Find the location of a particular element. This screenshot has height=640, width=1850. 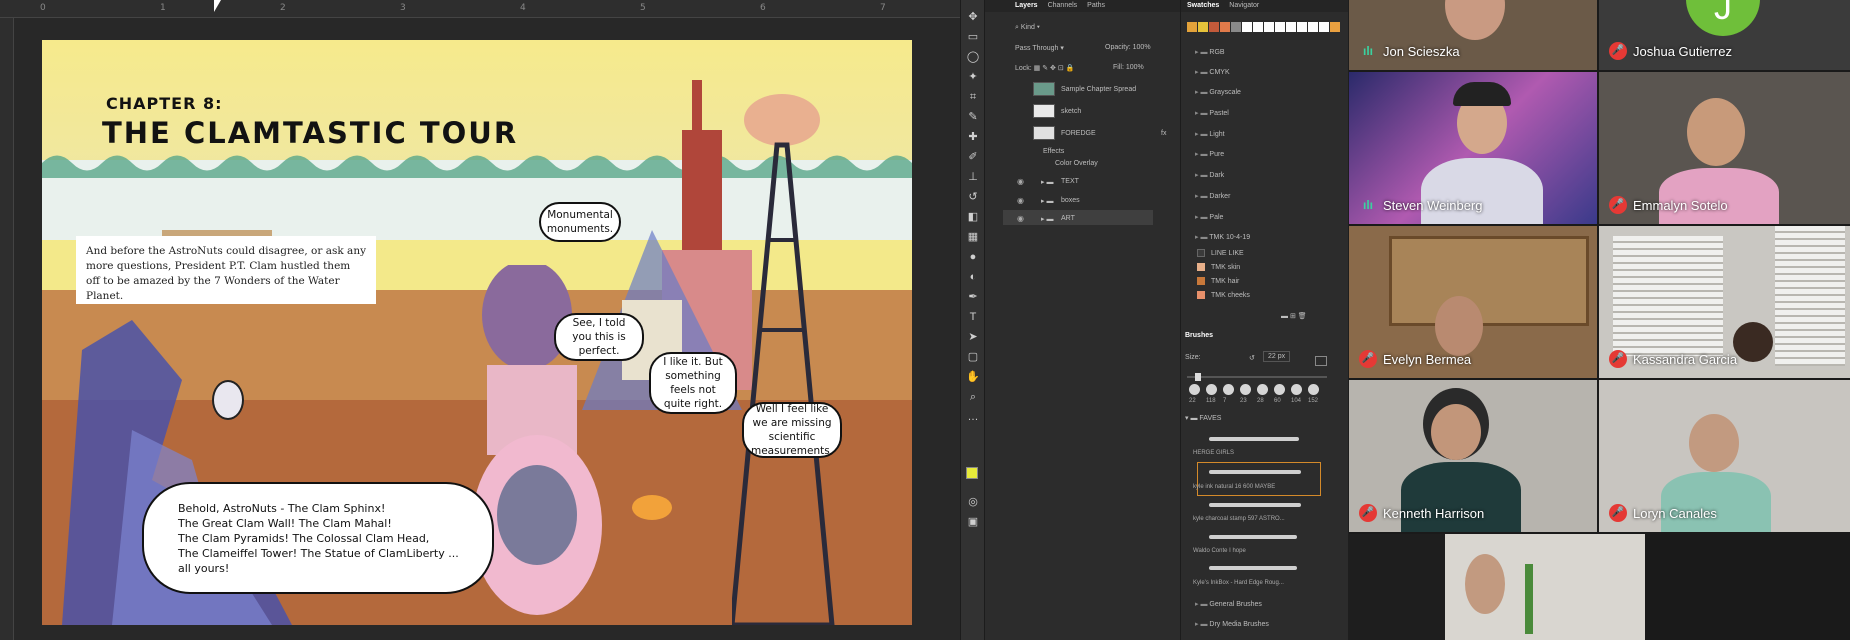

swatch-name: TMK cheeks is located at coordinates (1230, 295).